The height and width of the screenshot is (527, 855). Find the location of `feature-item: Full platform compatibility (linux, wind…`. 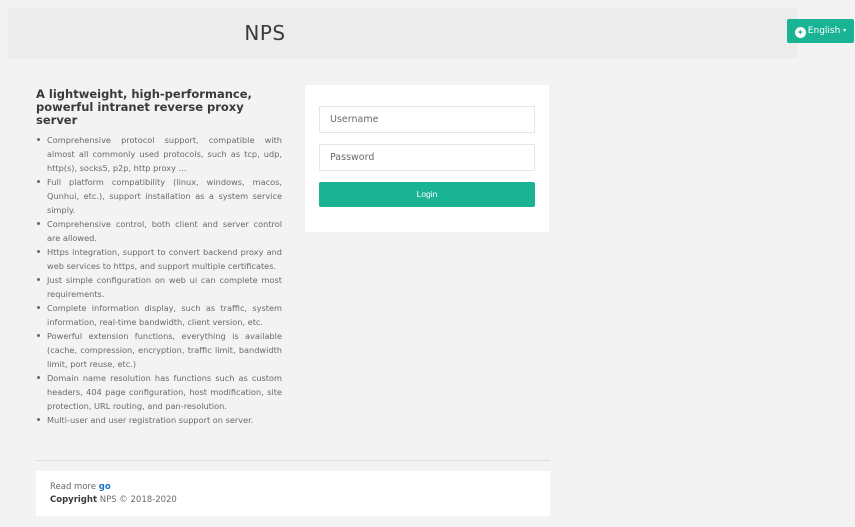

feature-item: Full platform compatibility (linux, wind… is located at coordinates (159, 196).